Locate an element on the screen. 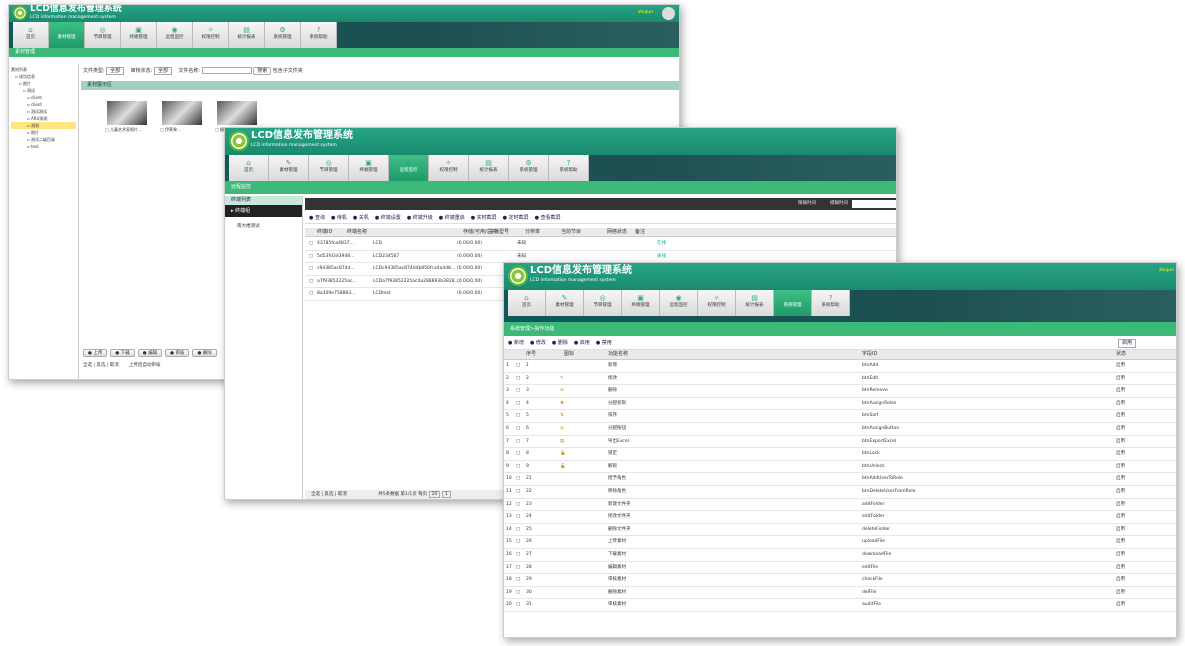  time-option-2: 模糊时间 is located at coordinates (839, 203).